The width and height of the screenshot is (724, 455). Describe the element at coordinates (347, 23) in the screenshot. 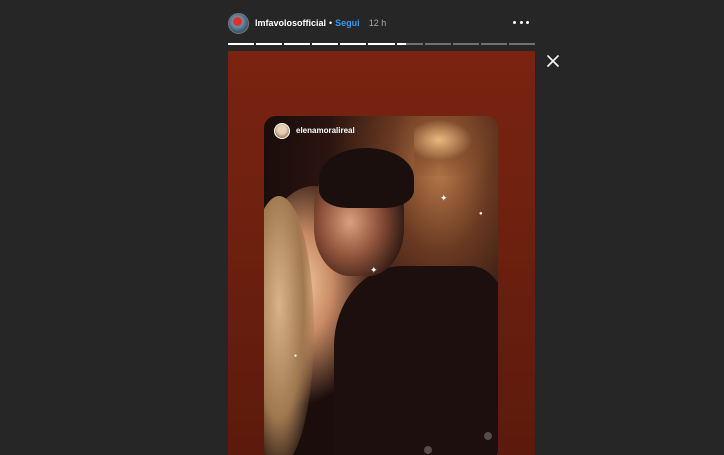

I see `follow-button: Segui` at that location.